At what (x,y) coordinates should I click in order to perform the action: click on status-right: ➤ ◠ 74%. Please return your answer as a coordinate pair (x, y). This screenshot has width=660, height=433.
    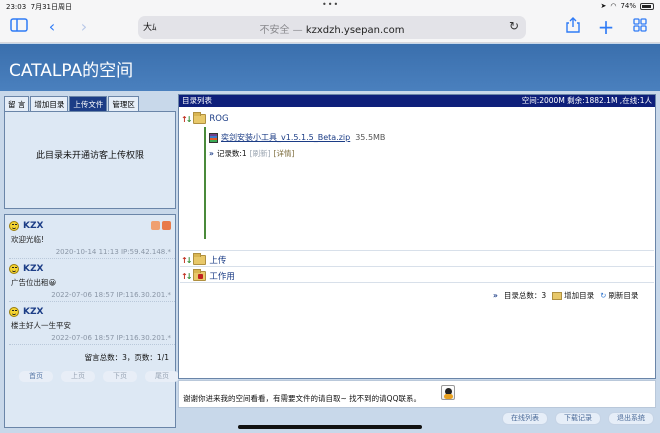
    Looking at the image, I should click on (627, 6).